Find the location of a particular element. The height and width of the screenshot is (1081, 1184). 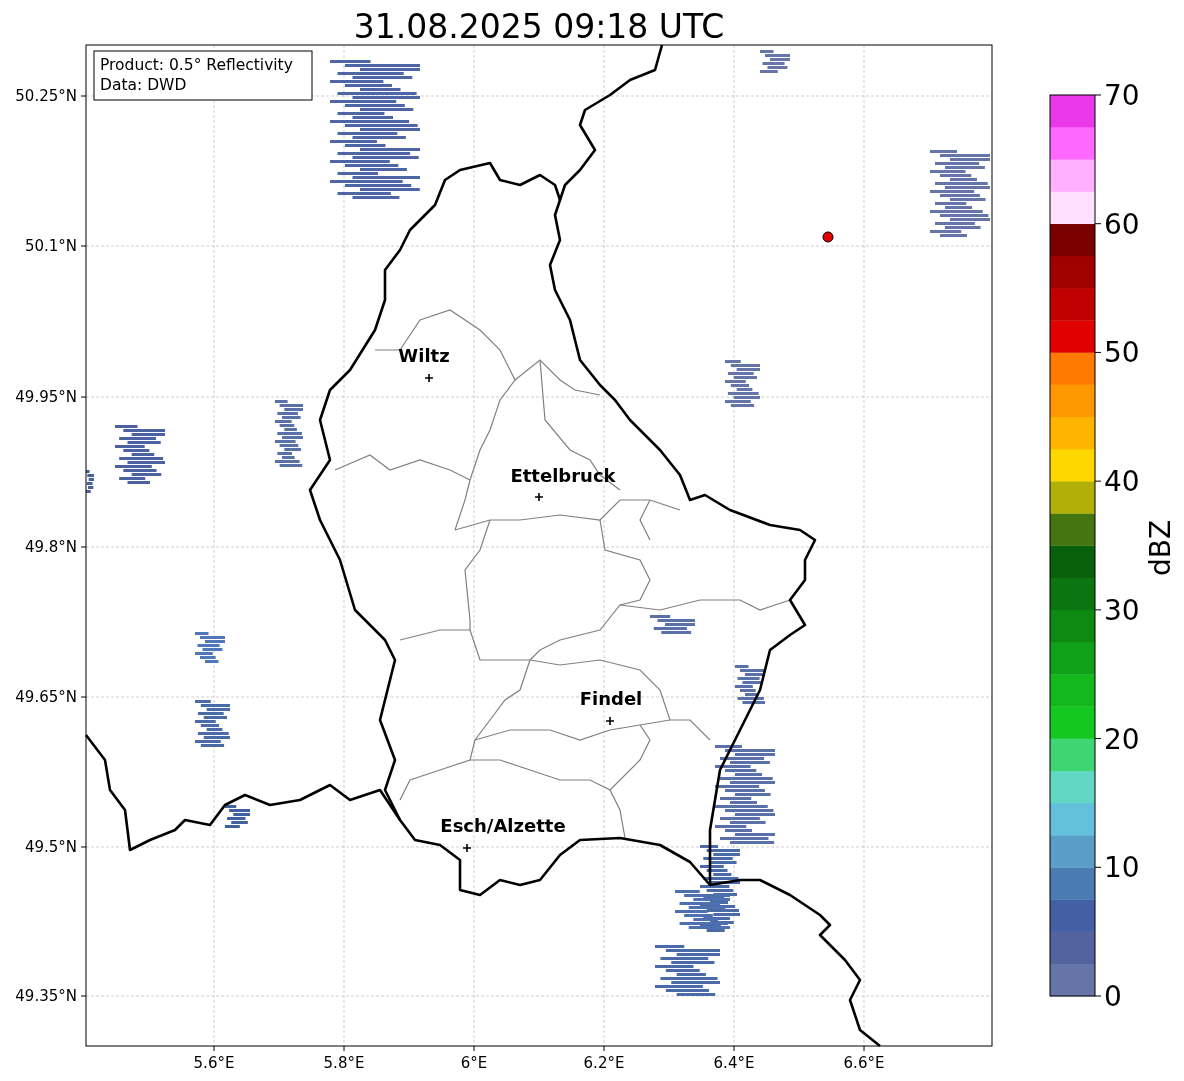

axis-tick-label: 49.35°N is located at coordinates (46, 996).